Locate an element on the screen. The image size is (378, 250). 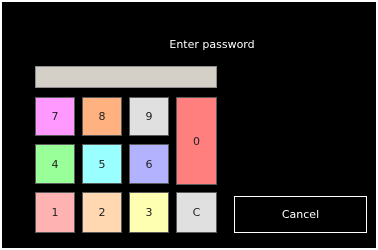
key-1: 1 is located at coordinates (55, 212).